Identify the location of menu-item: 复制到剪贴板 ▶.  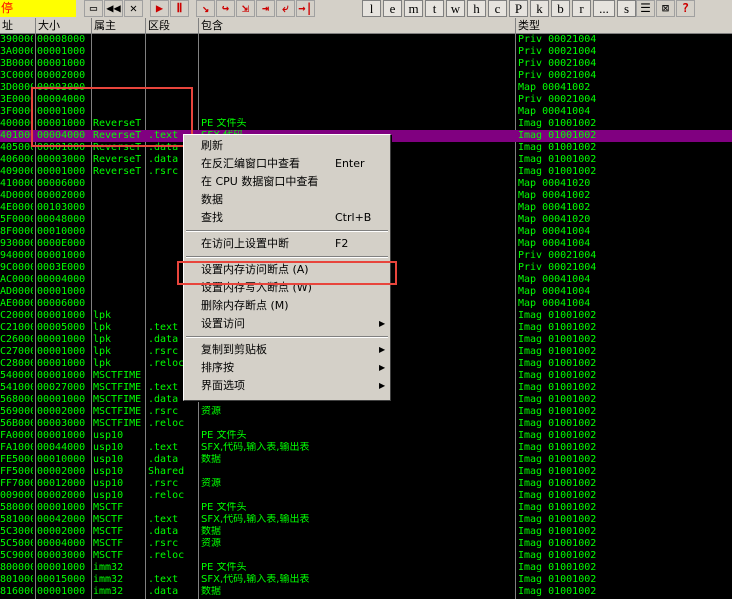
(287, 350).